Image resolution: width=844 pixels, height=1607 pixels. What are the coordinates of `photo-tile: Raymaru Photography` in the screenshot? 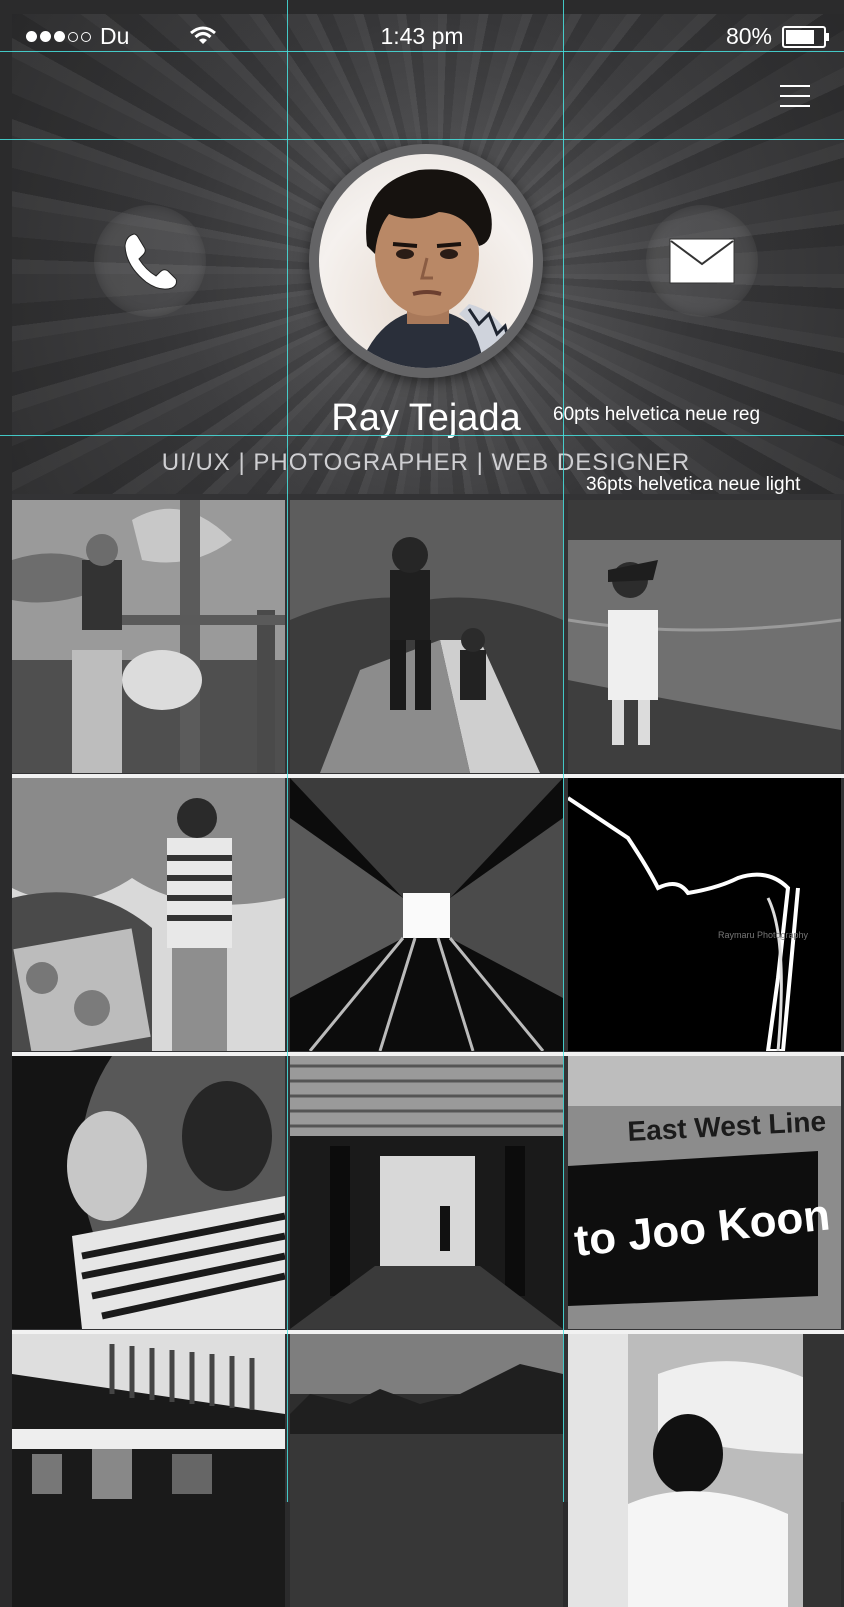 It's located at (704, 914).